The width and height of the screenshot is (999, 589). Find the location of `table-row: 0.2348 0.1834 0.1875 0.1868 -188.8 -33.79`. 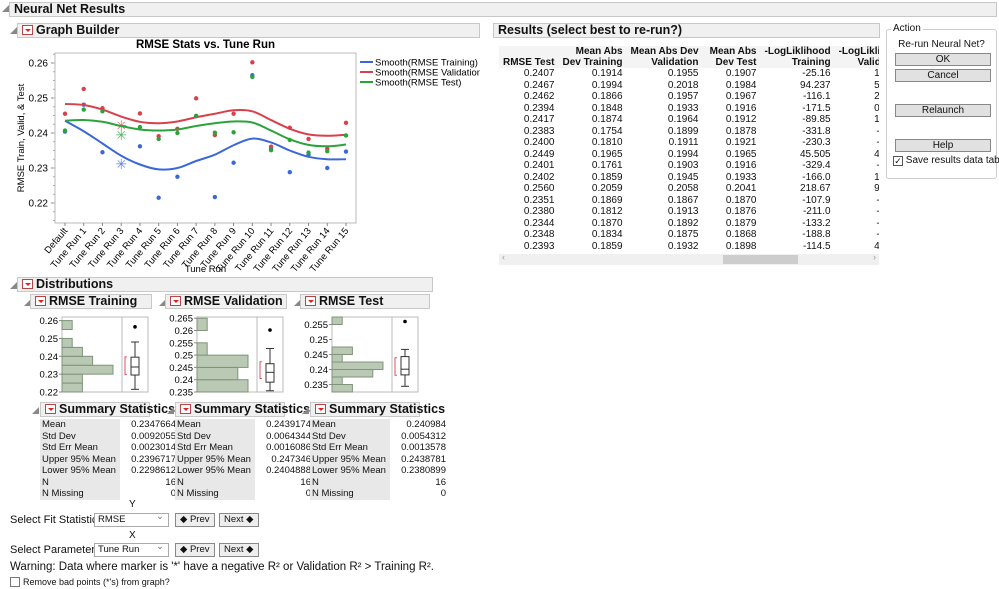

table-row: 0.2348 0.1834 0.1875 0.1868 -188.8 -33.79 is located at coordinates (689, 235).